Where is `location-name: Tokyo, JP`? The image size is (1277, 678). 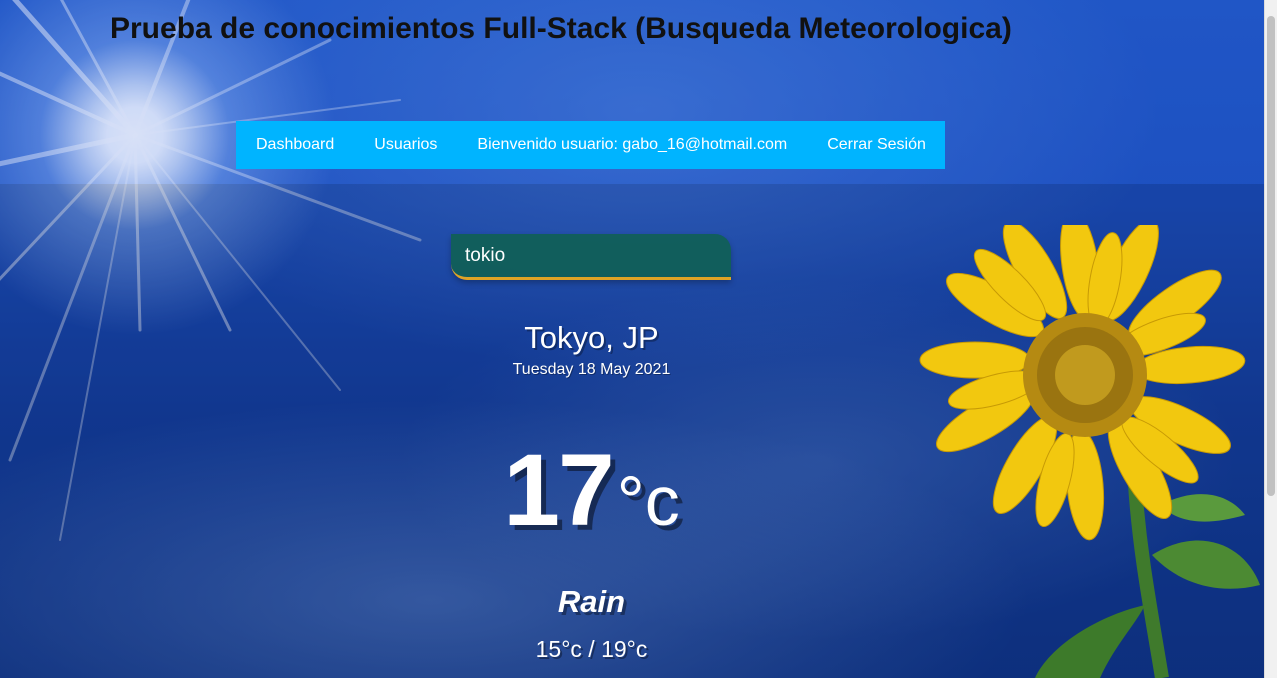 location-name: Tokyo, JP is located at coordinates (591, 337).